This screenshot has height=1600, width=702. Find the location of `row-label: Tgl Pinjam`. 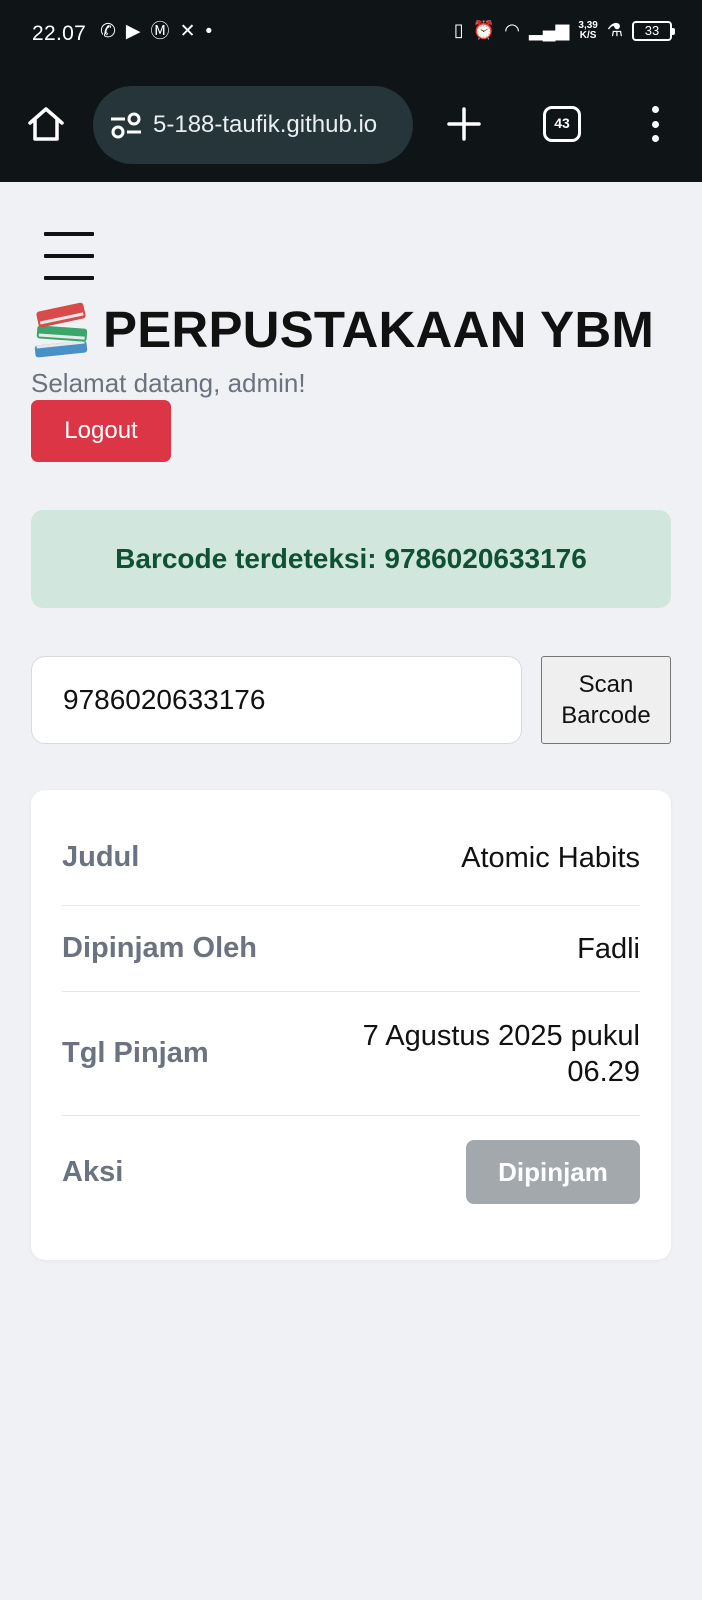

row-label: Tgl Pinjam is located at coordinates (135, 1053).